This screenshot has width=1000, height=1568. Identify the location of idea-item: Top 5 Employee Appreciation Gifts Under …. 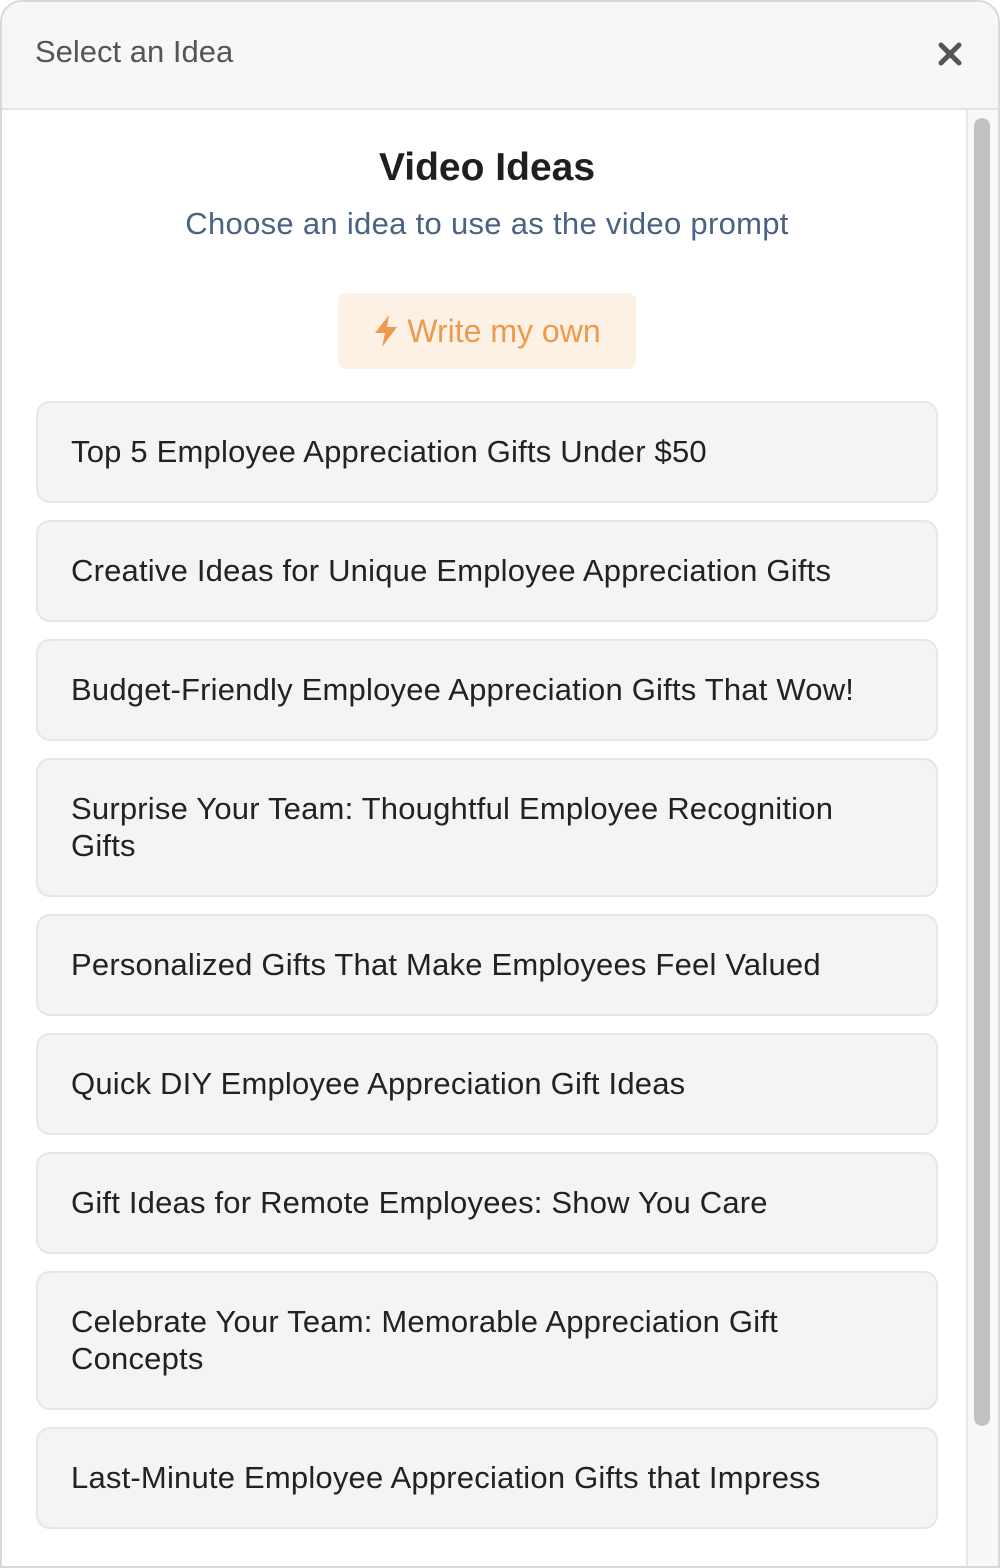
(487, 452).